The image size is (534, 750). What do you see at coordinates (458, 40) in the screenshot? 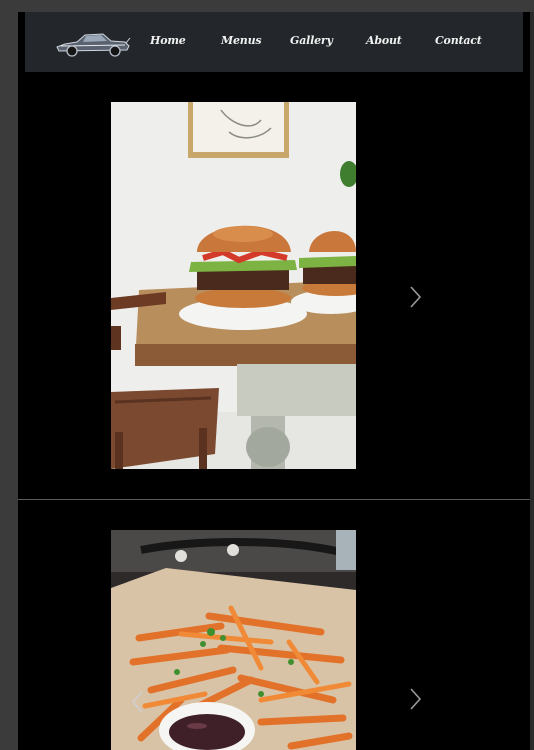
I see `nav-contact: Contact` at bounding box center [458, 40].